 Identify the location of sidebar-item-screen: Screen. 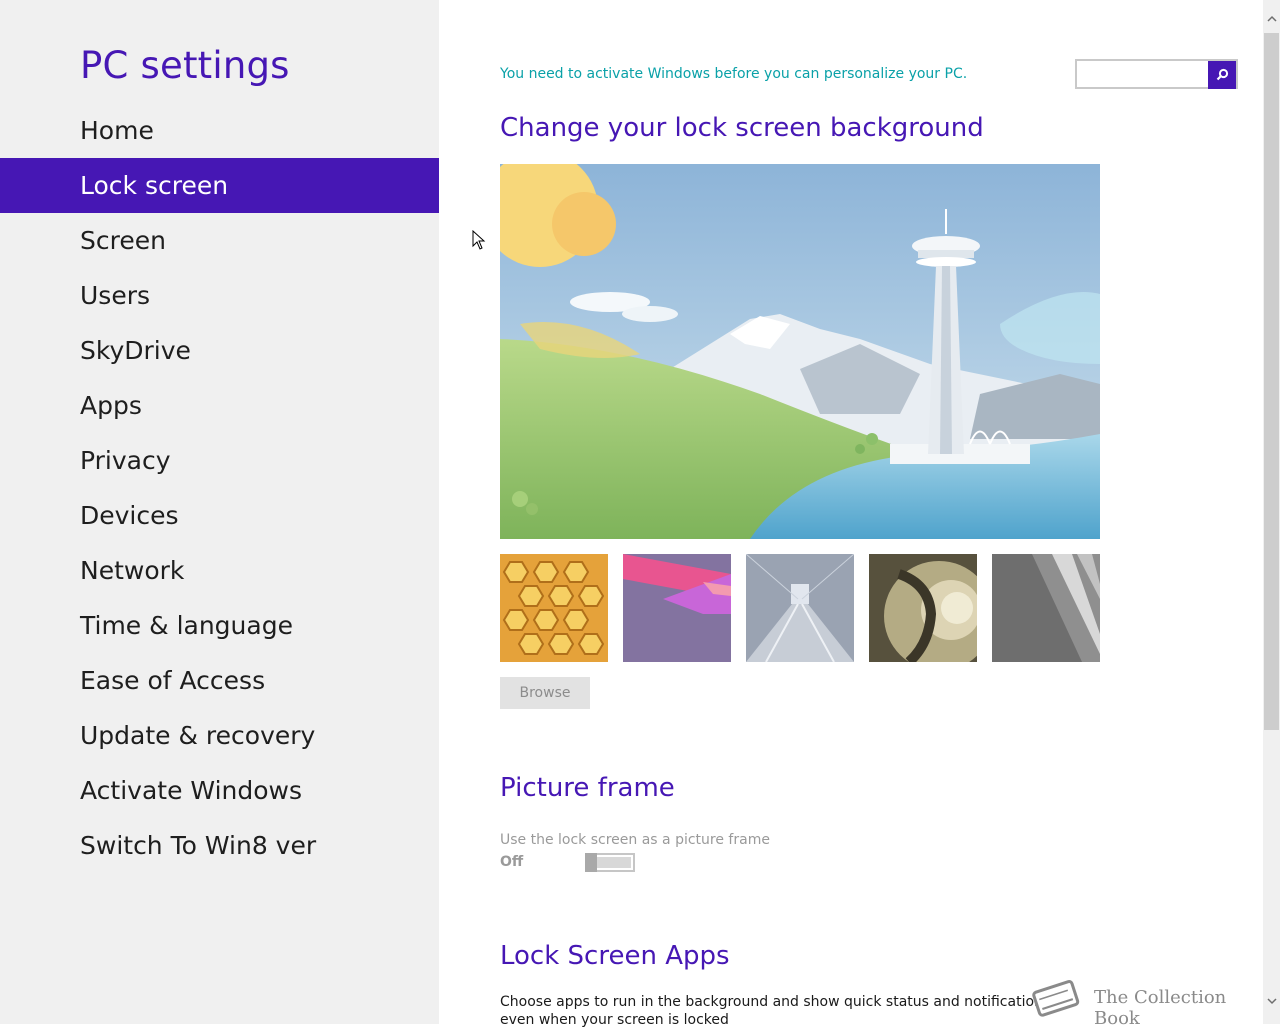
(219, 240).